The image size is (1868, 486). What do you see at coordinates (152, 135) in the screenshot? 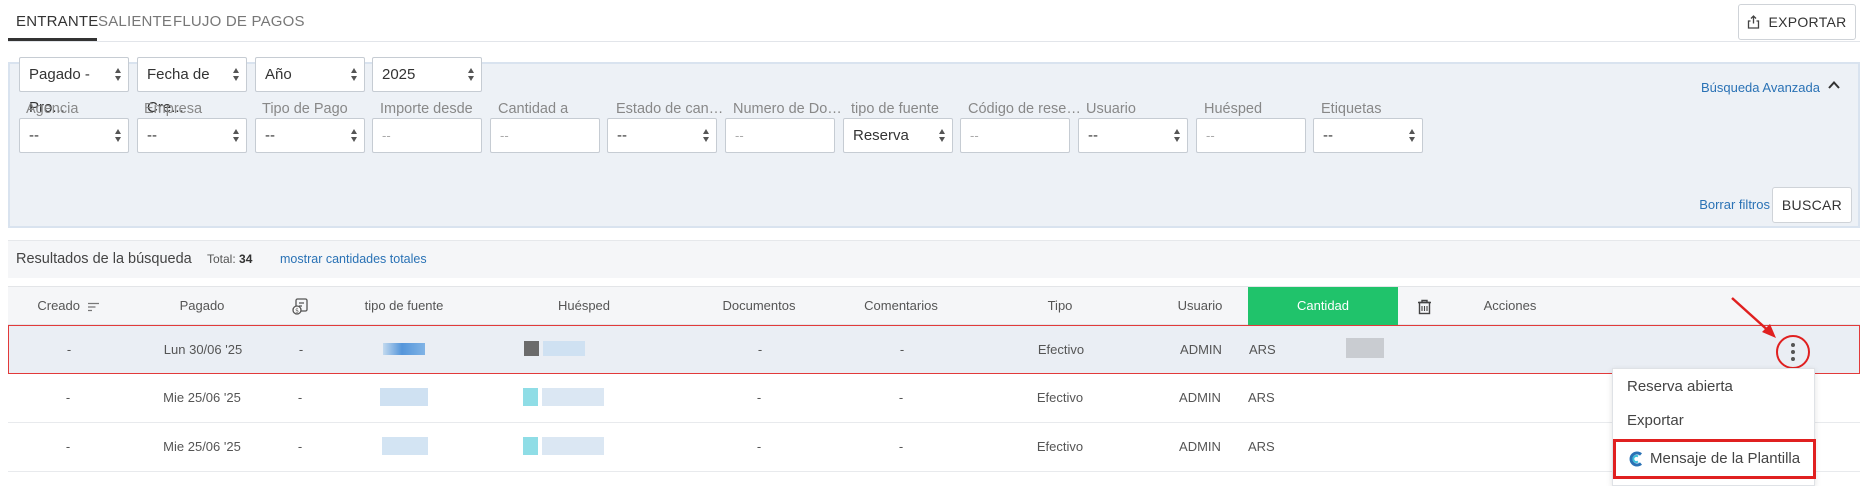
I see `company-select-value: --` at bounding box center [152, 135].